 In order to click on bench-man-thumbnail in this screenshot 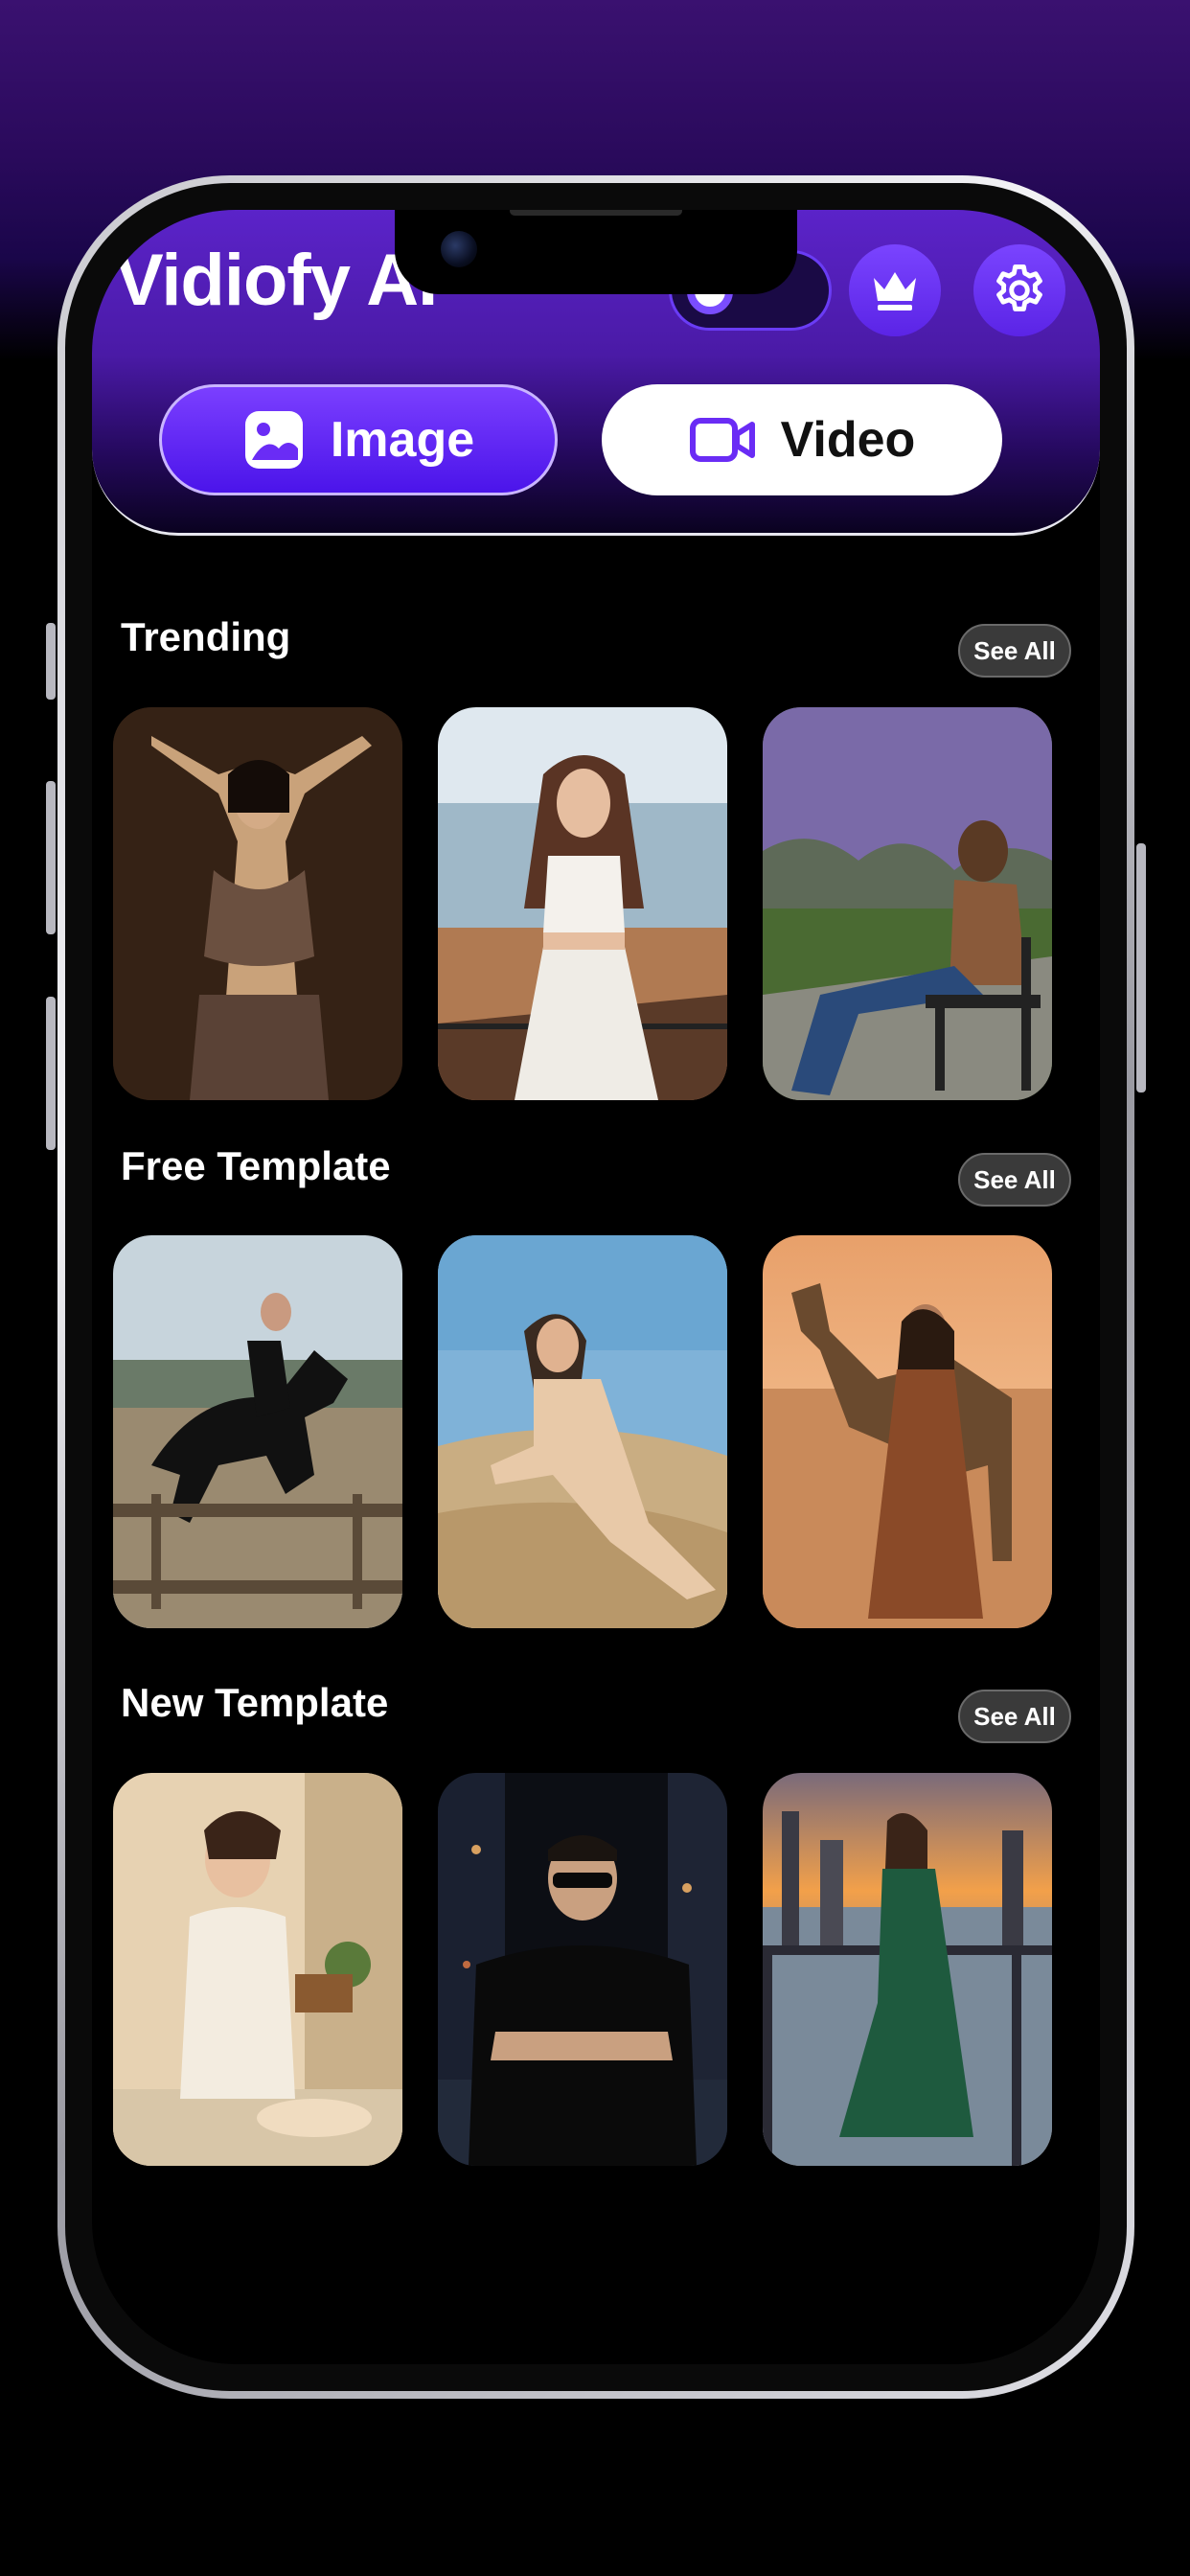, I will do `click(907, 903)`.